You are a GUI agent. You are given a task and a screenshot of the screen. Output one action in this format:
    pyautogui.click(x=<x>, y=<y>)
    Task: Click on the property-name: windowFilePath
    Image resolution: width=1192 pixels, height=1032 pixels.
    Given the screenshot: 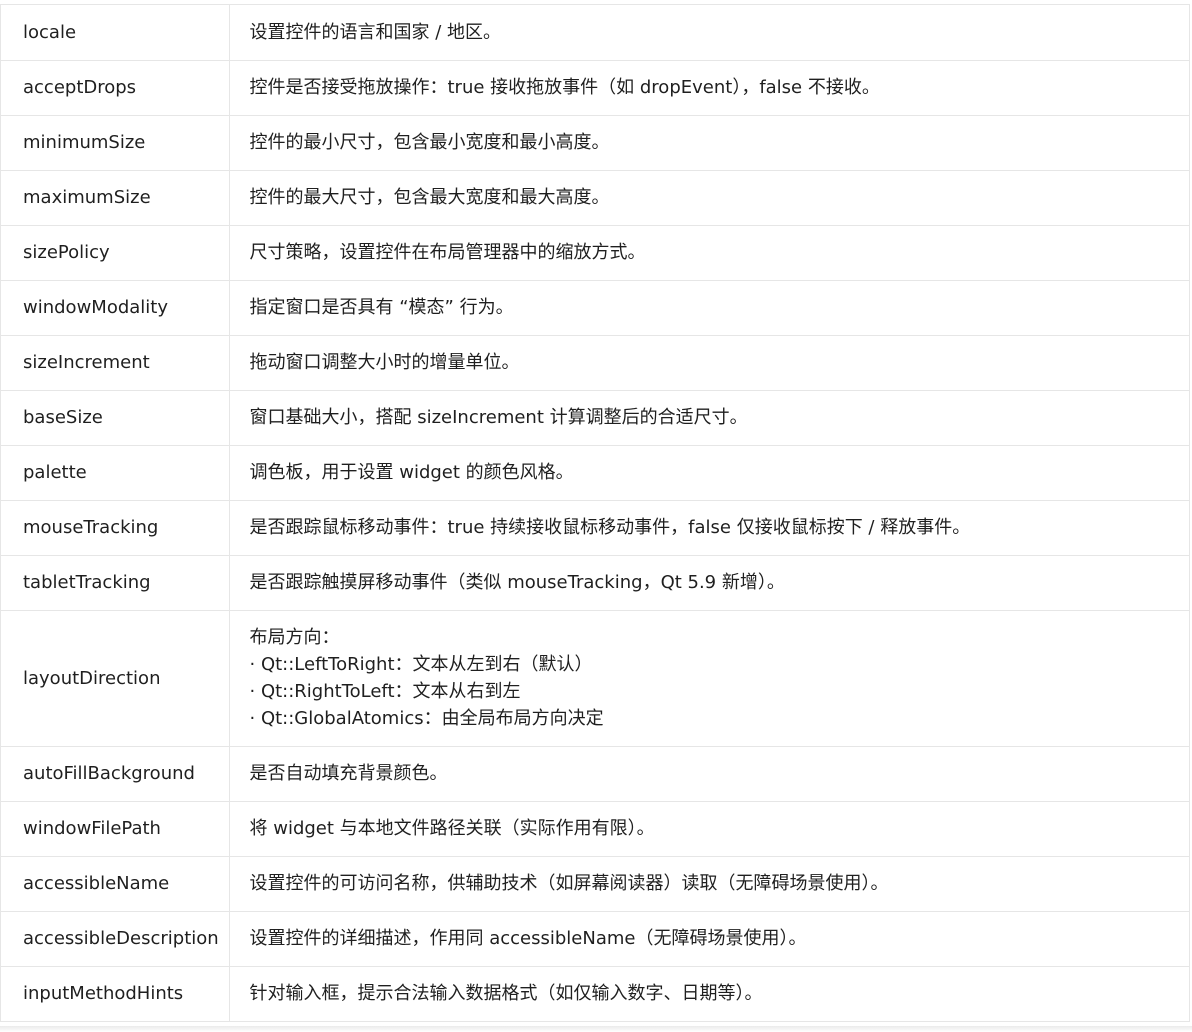 What is the action you would take?
    pyautogui.click(x=115, y=829)
    